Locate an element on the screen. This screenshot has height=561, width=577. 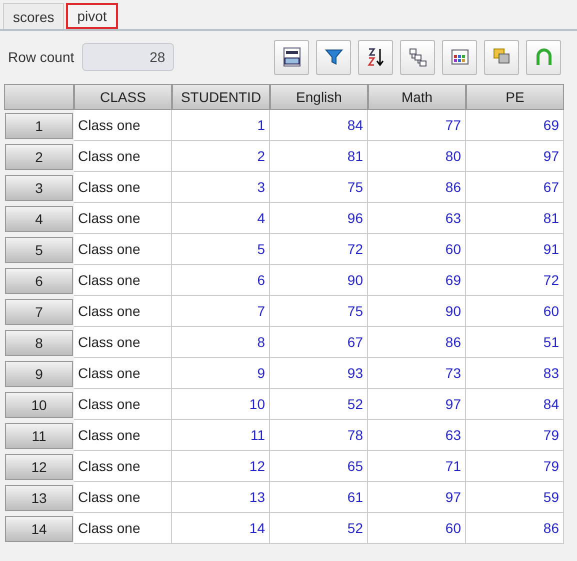
table-cell: 10 is located at coordinates (221, 404).